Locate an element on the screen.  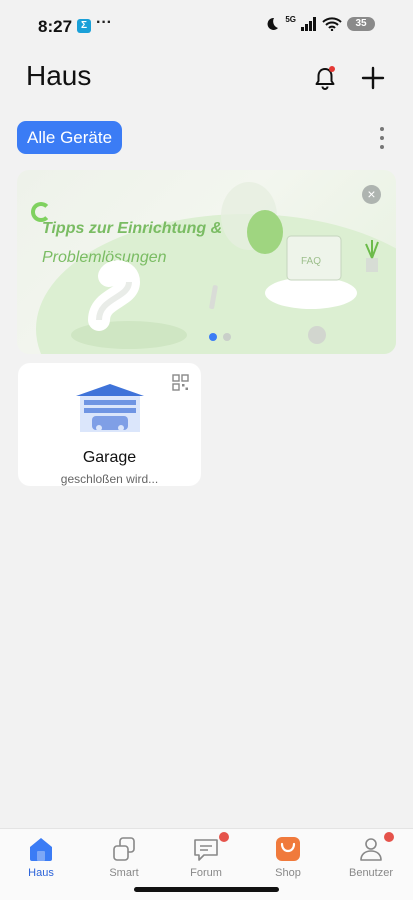
smart-icon is located at coordinates (124, 849).